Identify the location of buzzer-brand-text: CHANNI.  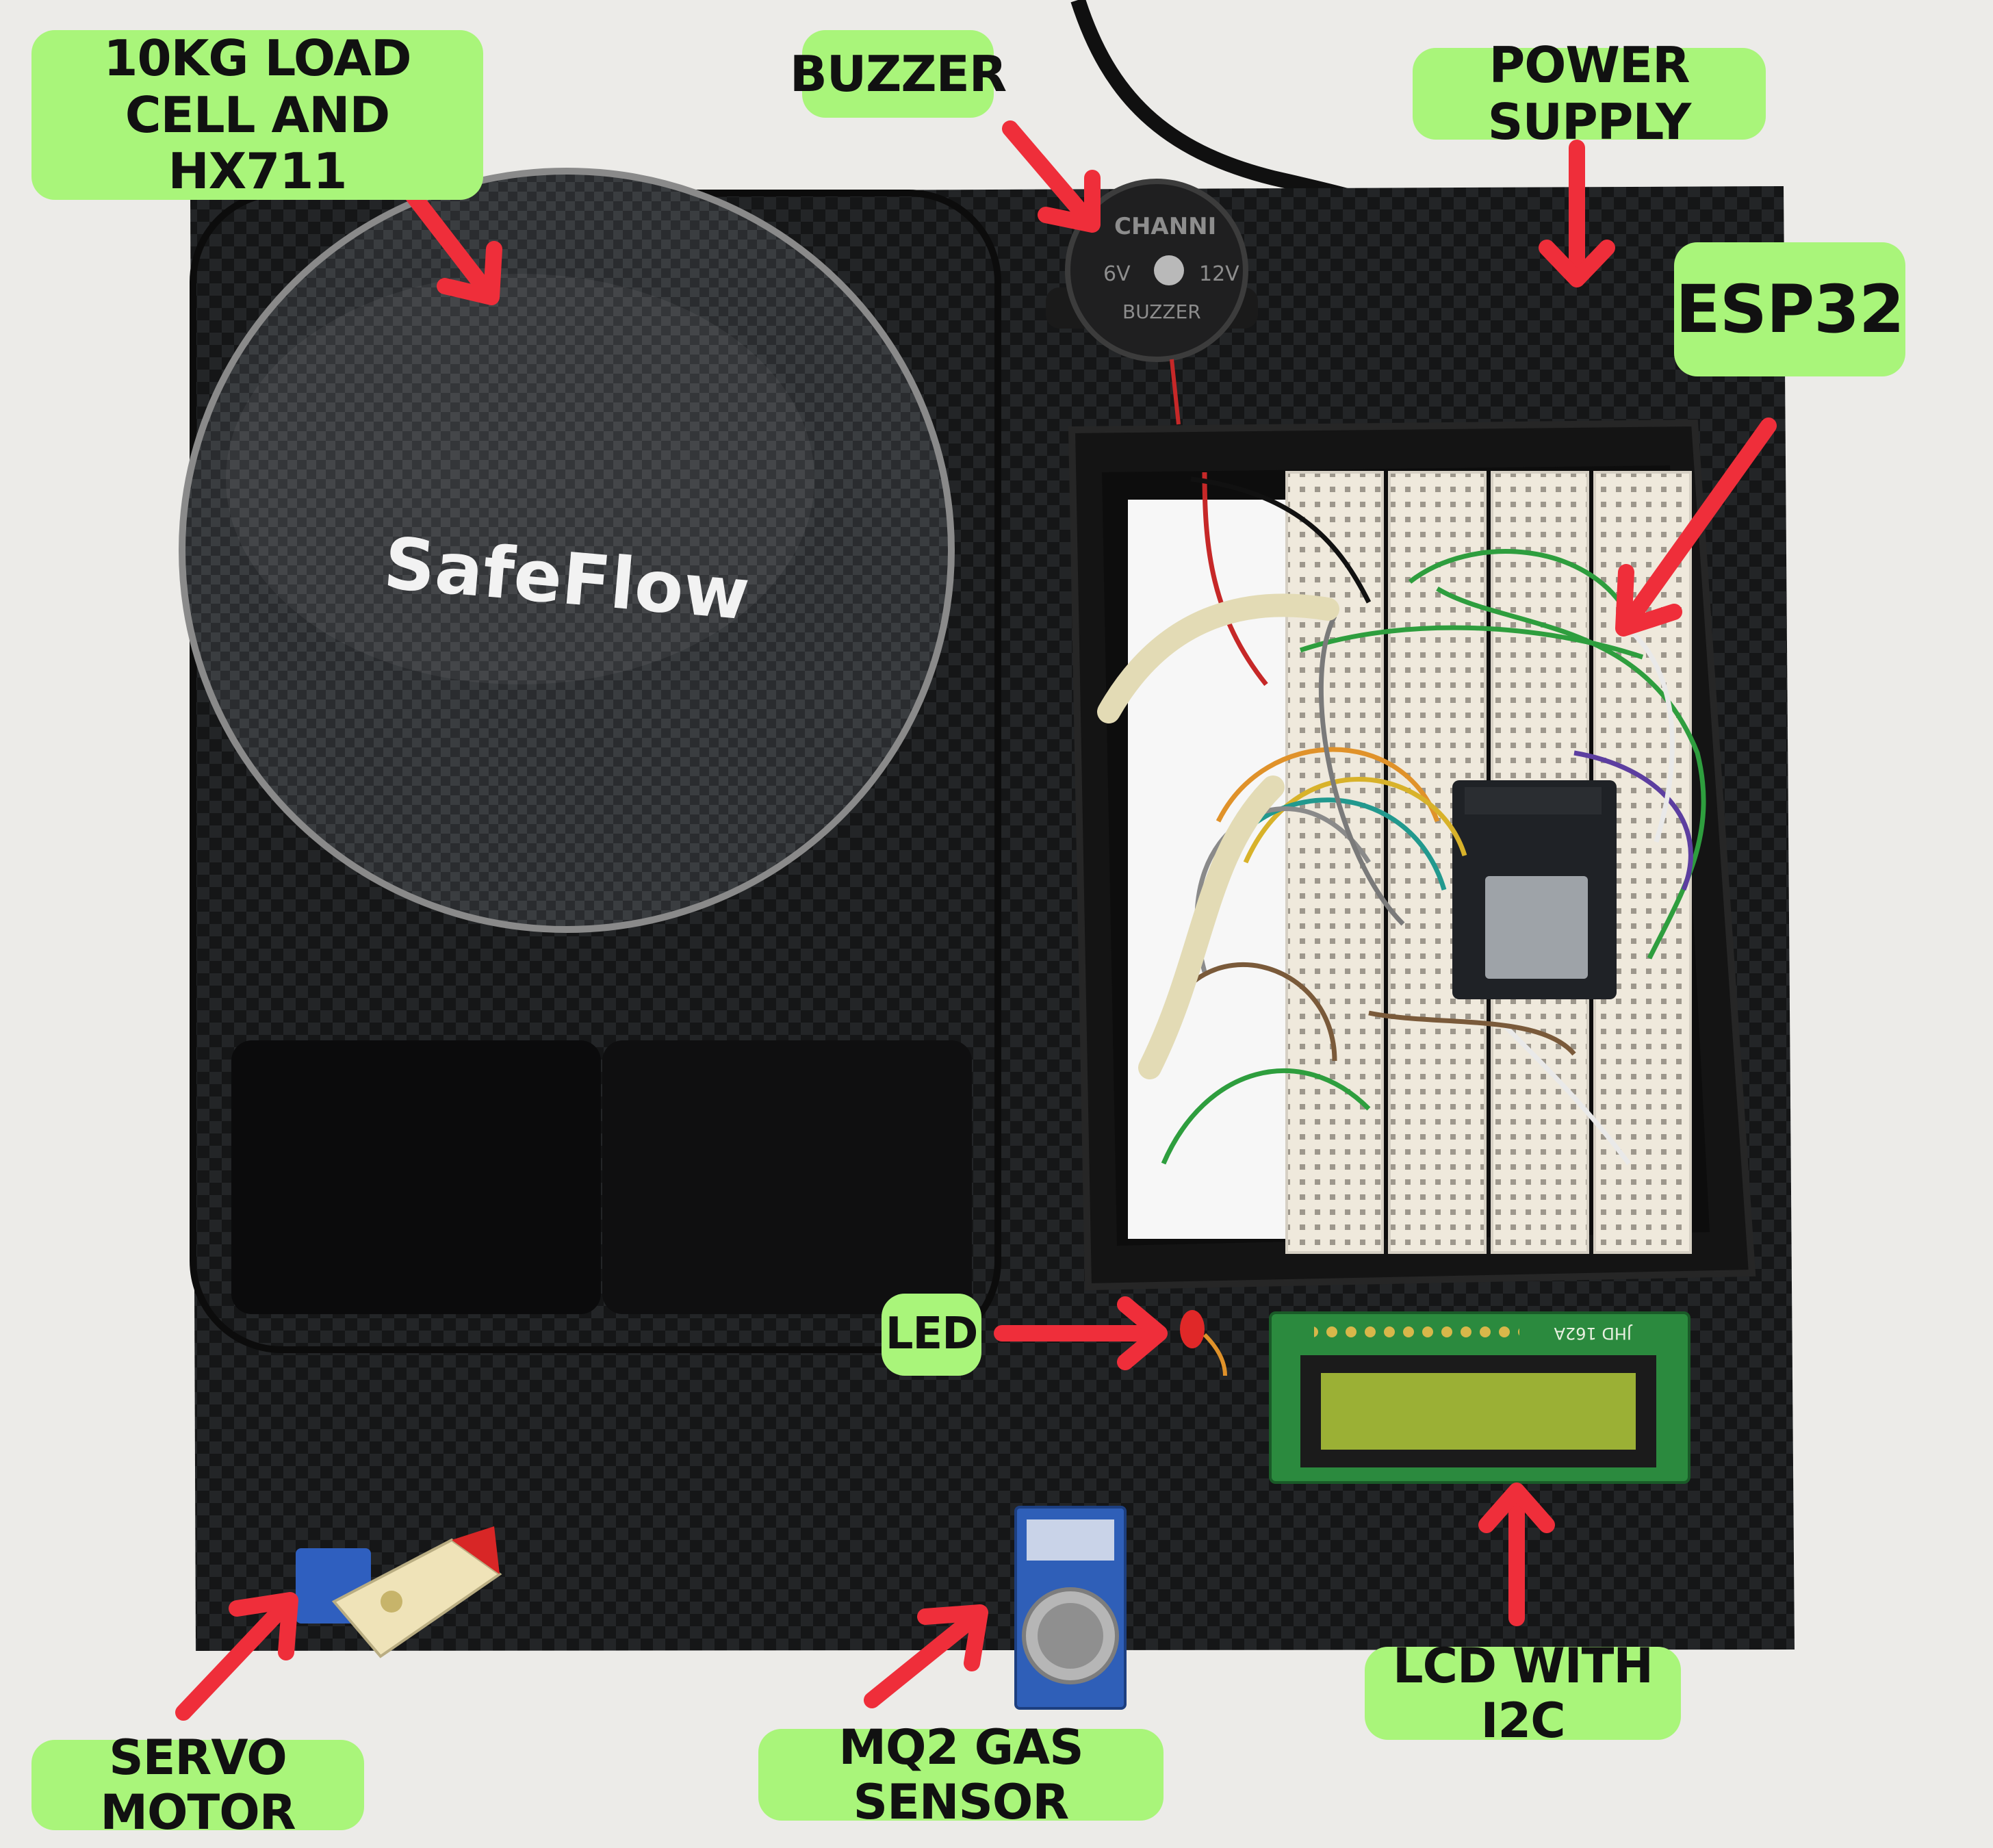
(1165, 226).